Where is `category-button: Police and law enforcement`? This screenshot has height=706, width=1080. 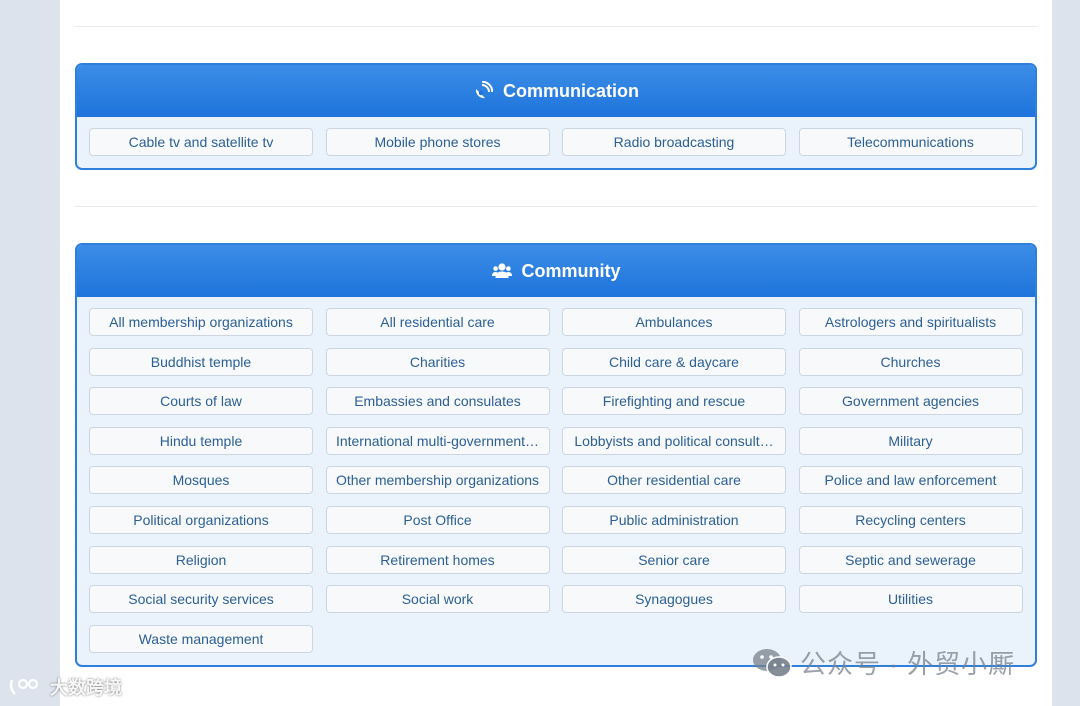 category-button: Police and law enforcement is located at coordinates (910, 480).